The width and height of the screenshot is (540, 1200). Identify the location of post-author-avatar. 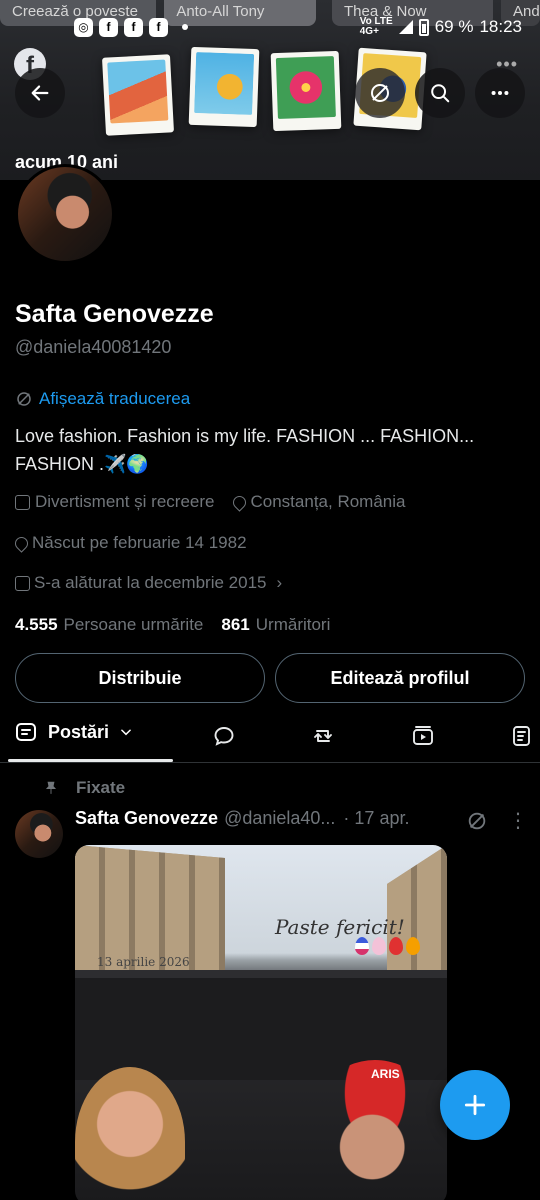
(39, 834).